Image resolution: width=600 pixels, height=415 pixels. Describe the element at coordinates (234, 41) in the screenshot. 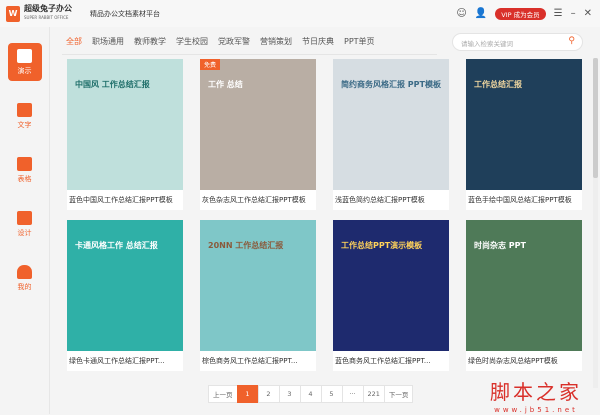

I see `tab-government: 党政军警` at that location.